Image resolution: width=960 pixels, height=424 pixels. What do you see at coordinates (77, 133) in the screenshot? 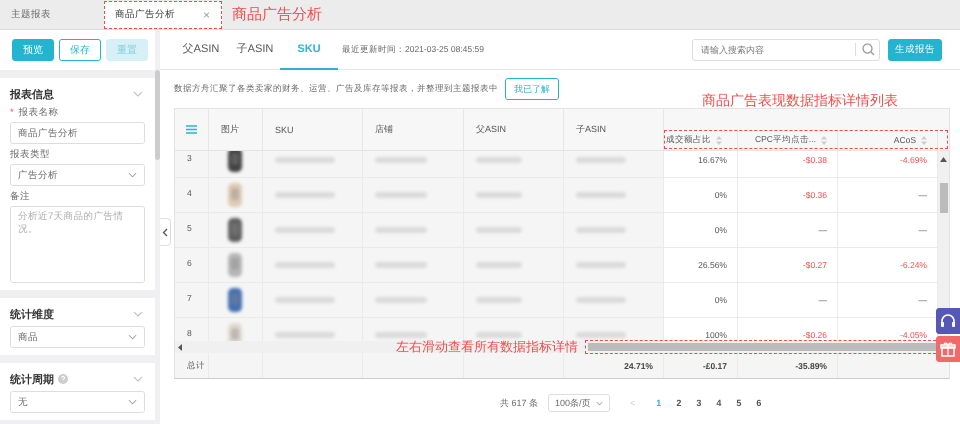
I see `input-field: 商品广告分析` at bounding box center [77, 133].